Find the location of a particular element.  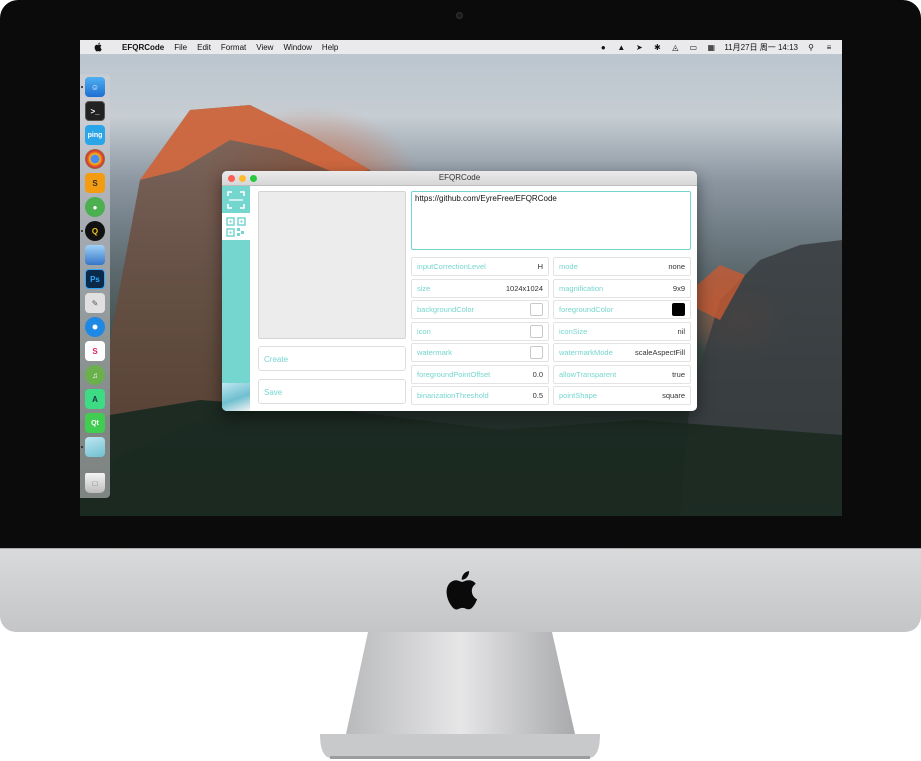

param-label: inputCorrectionLevel is located at coordinates (451, 266).